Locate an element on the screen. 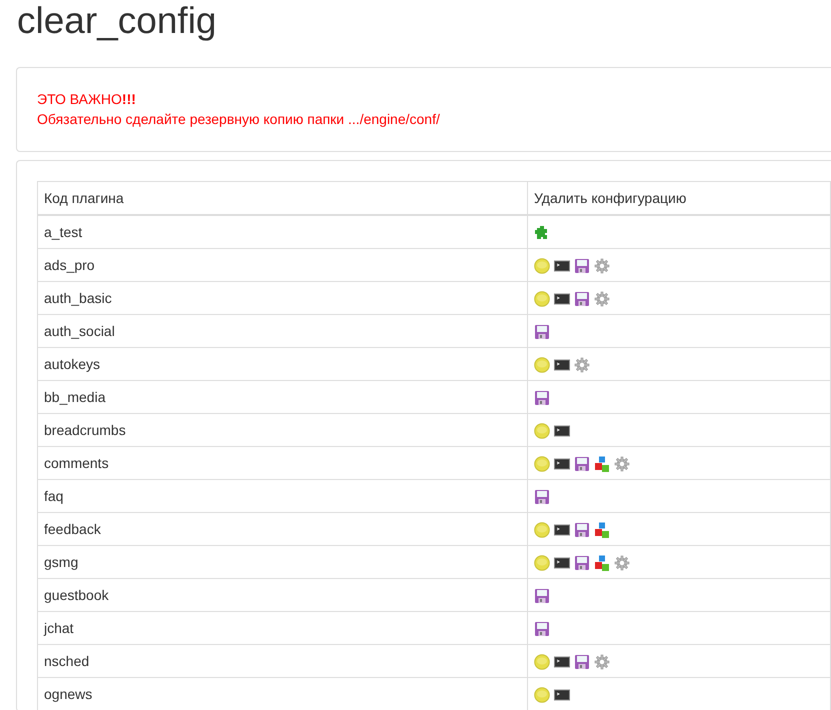 This screenshot has width=831, height=710. plugin-cell: autokeys is located at coordinates (283, 364).